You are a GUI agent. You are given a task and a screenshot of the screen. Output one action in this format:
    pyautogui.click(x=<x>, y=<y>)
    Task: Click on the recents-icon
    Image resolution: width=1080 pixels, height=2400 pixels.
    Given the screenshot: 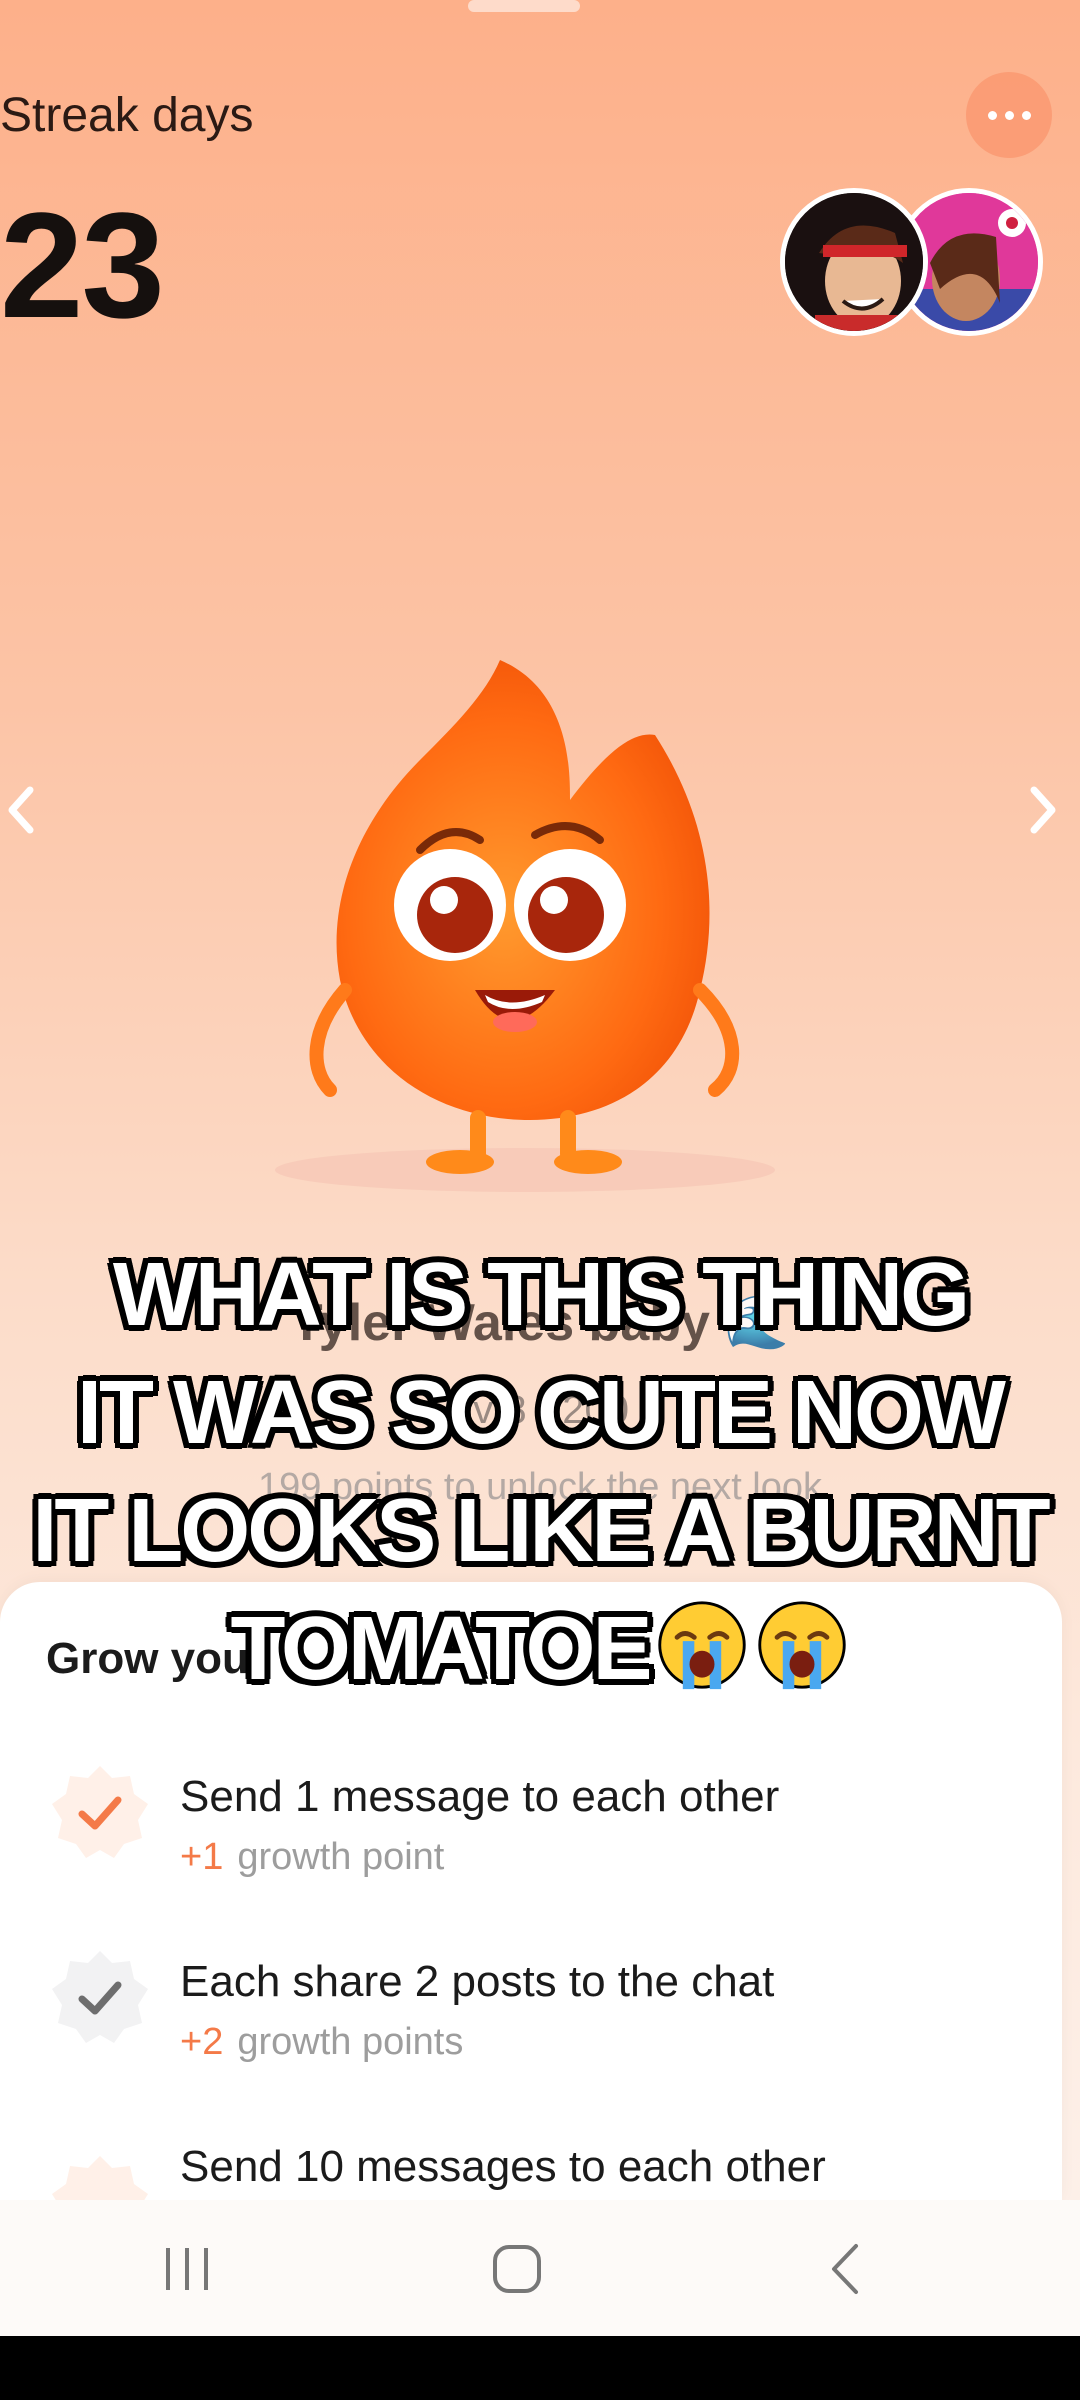 What is the action you would take?
    pyautogui.click(x=187, y=2269)
    